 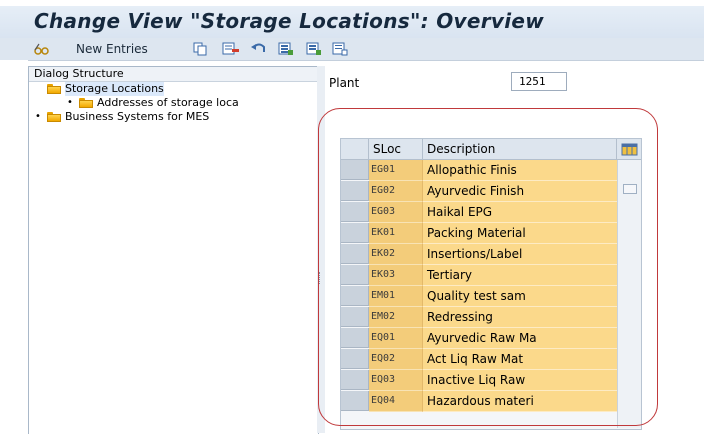 What do you see at coordinates (520, 233) in the screenshot?
I see `cell-description: Packing Material` at bounding box center [520, 233].